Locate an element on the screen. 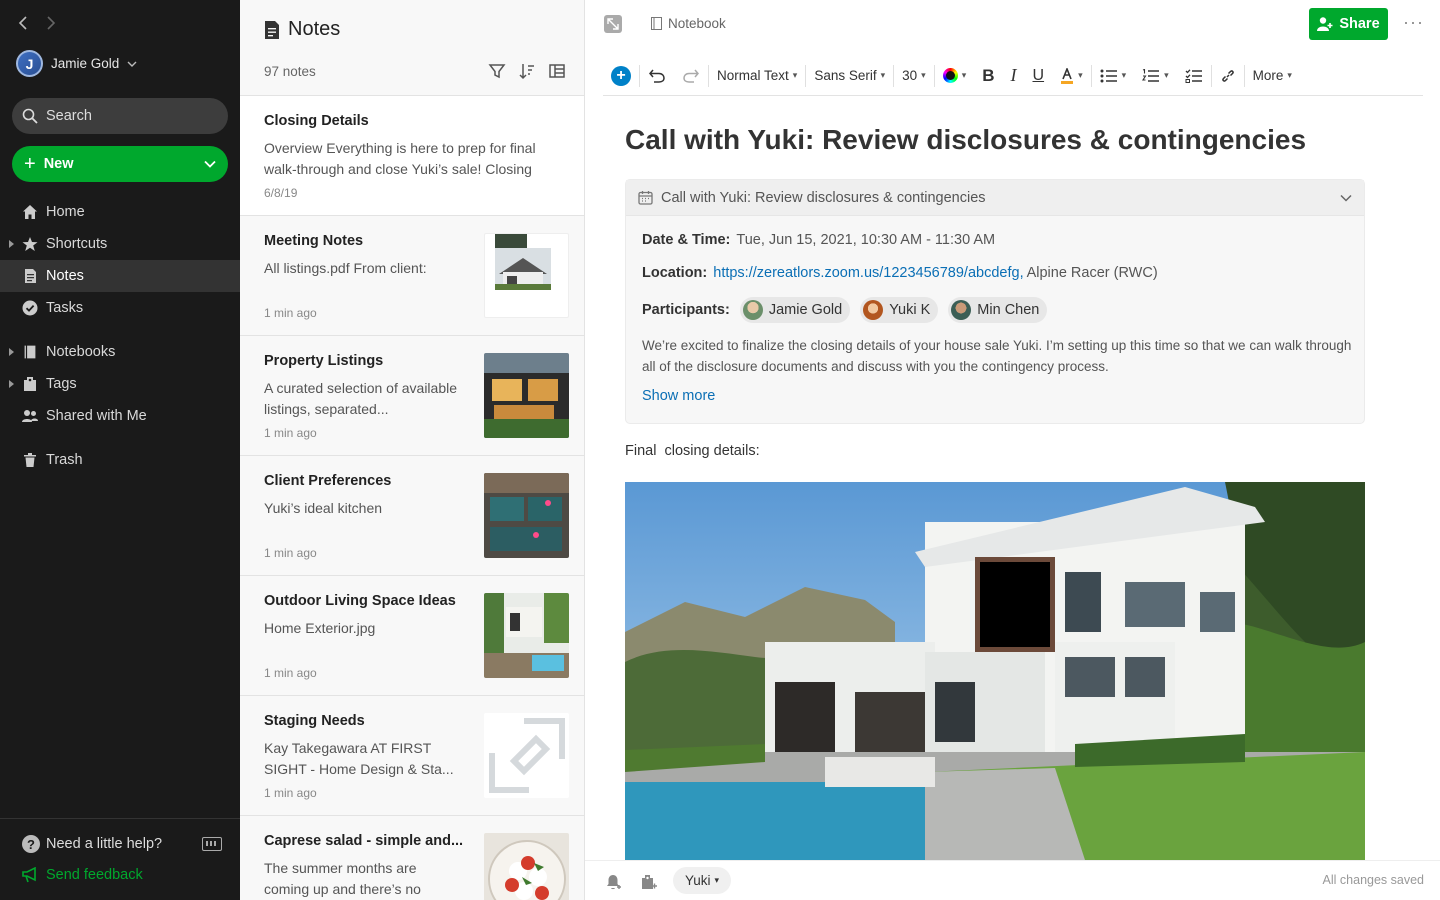 This screenshot has width=1440, height=900. help-link: ? Need a little help? is located at coordinates (92, 844).